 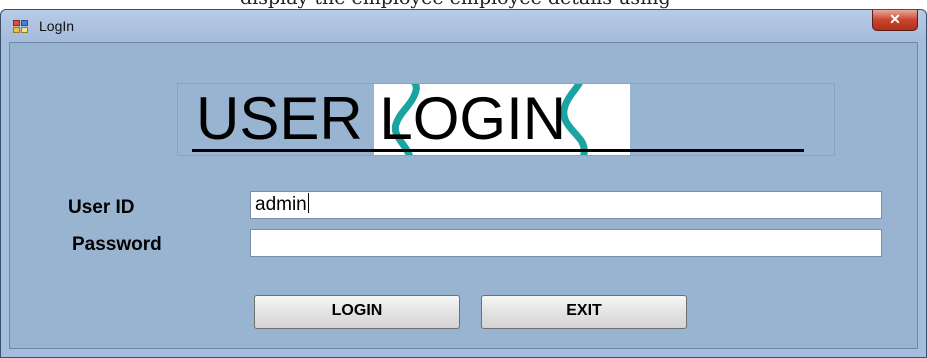 I want to click on user-login-banner: USER LOGIN, so click(x=506, y=119).